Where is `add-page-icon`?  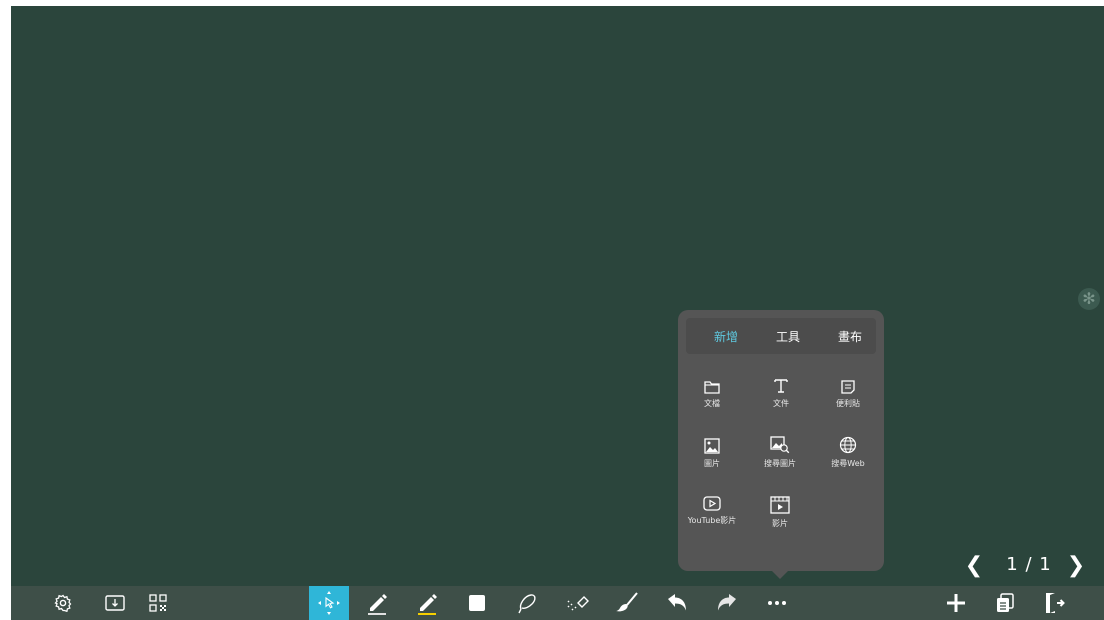 add-page-icon is located at coordinates (956, 603).